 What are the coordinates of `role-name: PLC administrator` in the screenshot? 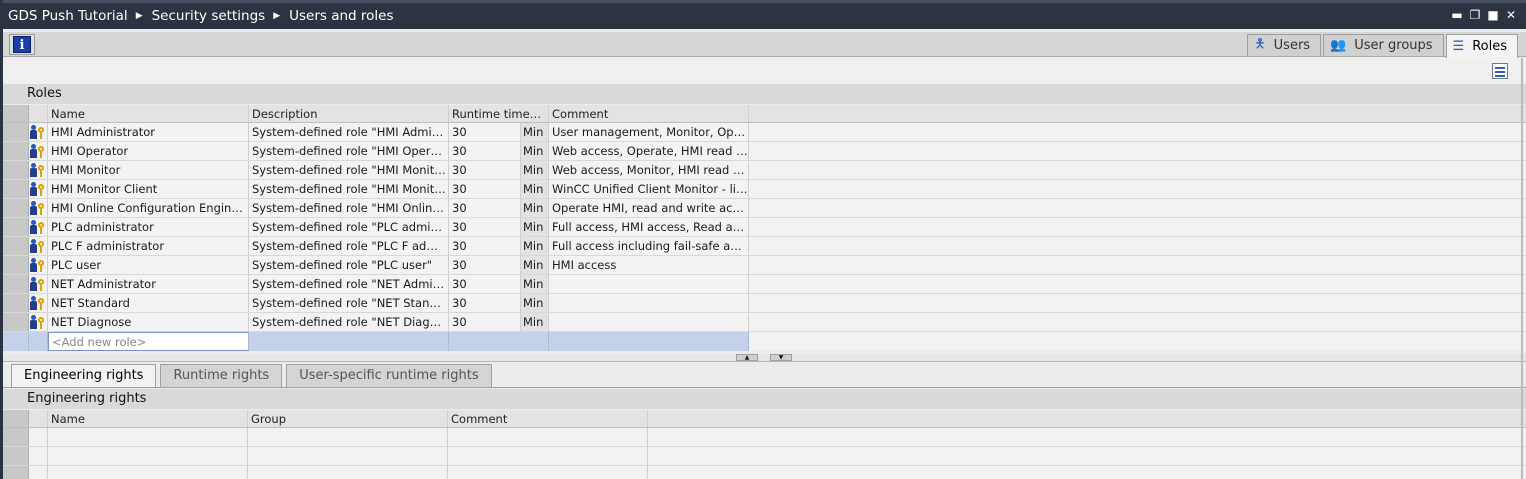 It's located at (148, 227).